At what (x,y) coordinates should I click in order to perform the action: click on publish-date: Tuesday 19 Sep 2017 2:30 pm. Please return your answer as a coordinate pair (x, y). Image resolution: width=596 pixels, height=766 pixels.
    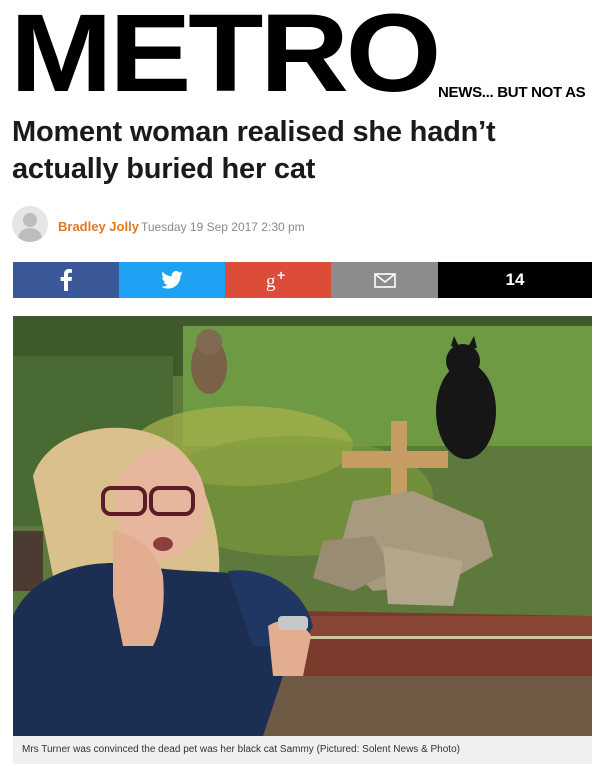
    Looking at the image, I should click on (223, 227).